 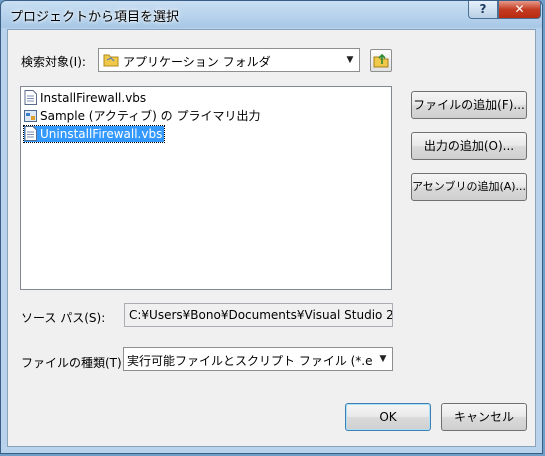 What do you see at coordinates (63, 318) in the screenshot?
I see `source-path-label: ソース パス(S):` at bounding box center [63, 318].